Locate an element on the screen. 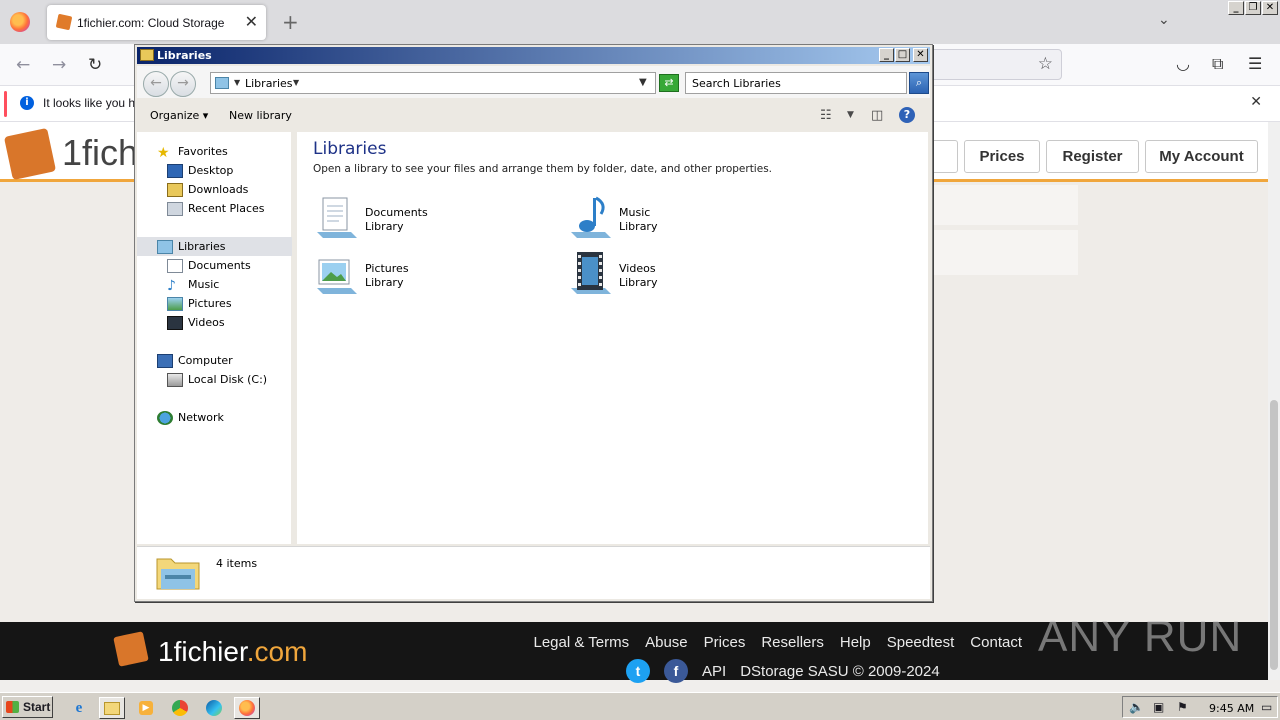  help-icon: ? is located at coordinates (907, 115).